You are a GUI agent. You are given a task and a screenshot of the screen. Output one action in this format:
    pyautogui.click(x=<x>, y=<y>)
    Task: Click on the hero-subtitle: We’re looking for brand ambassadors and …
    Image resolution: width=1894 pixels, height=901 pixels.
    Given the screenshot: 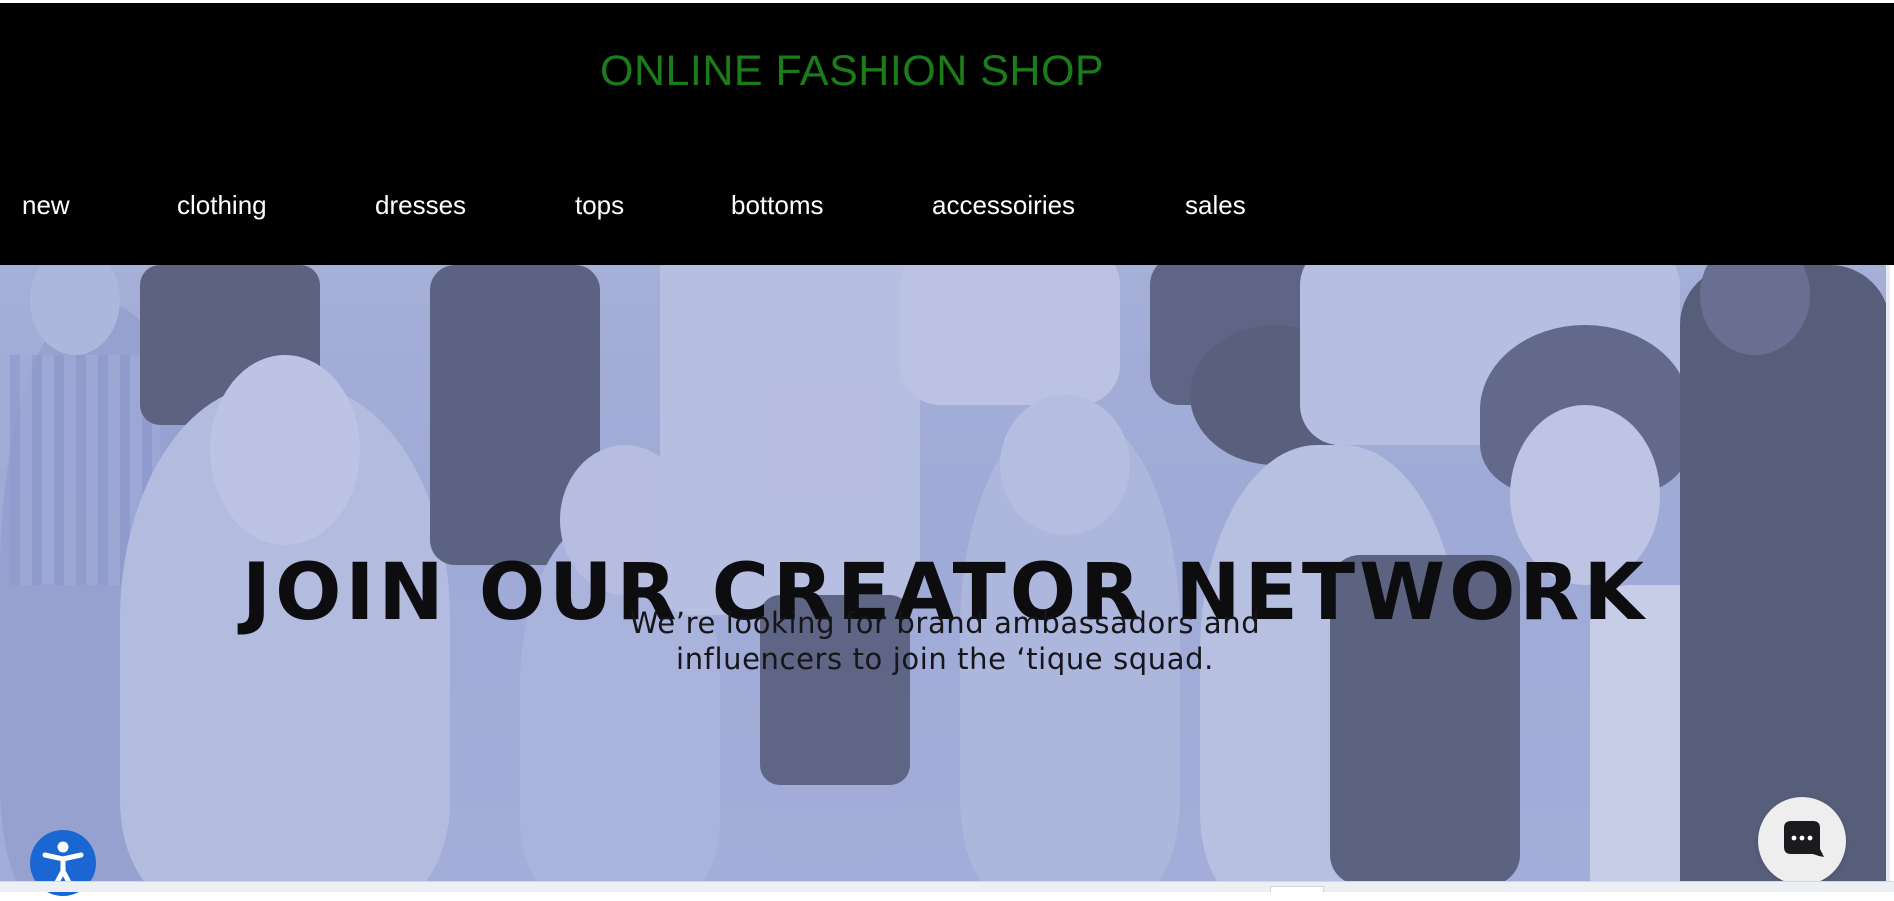 What is the action you would take?
    pyautogui.click(x=945, y=641)
    